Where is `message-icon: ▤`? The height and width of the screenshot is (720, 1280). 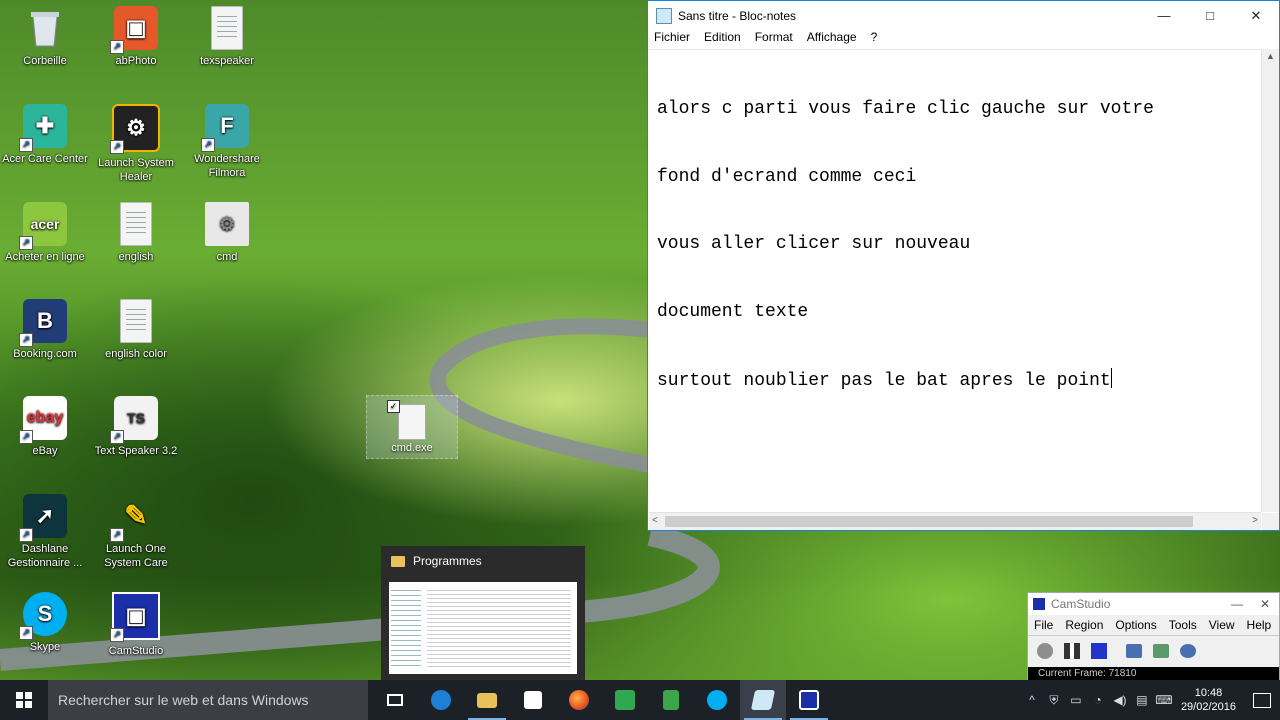 message-icon: ▤ is located at coordinates (1142, 700).